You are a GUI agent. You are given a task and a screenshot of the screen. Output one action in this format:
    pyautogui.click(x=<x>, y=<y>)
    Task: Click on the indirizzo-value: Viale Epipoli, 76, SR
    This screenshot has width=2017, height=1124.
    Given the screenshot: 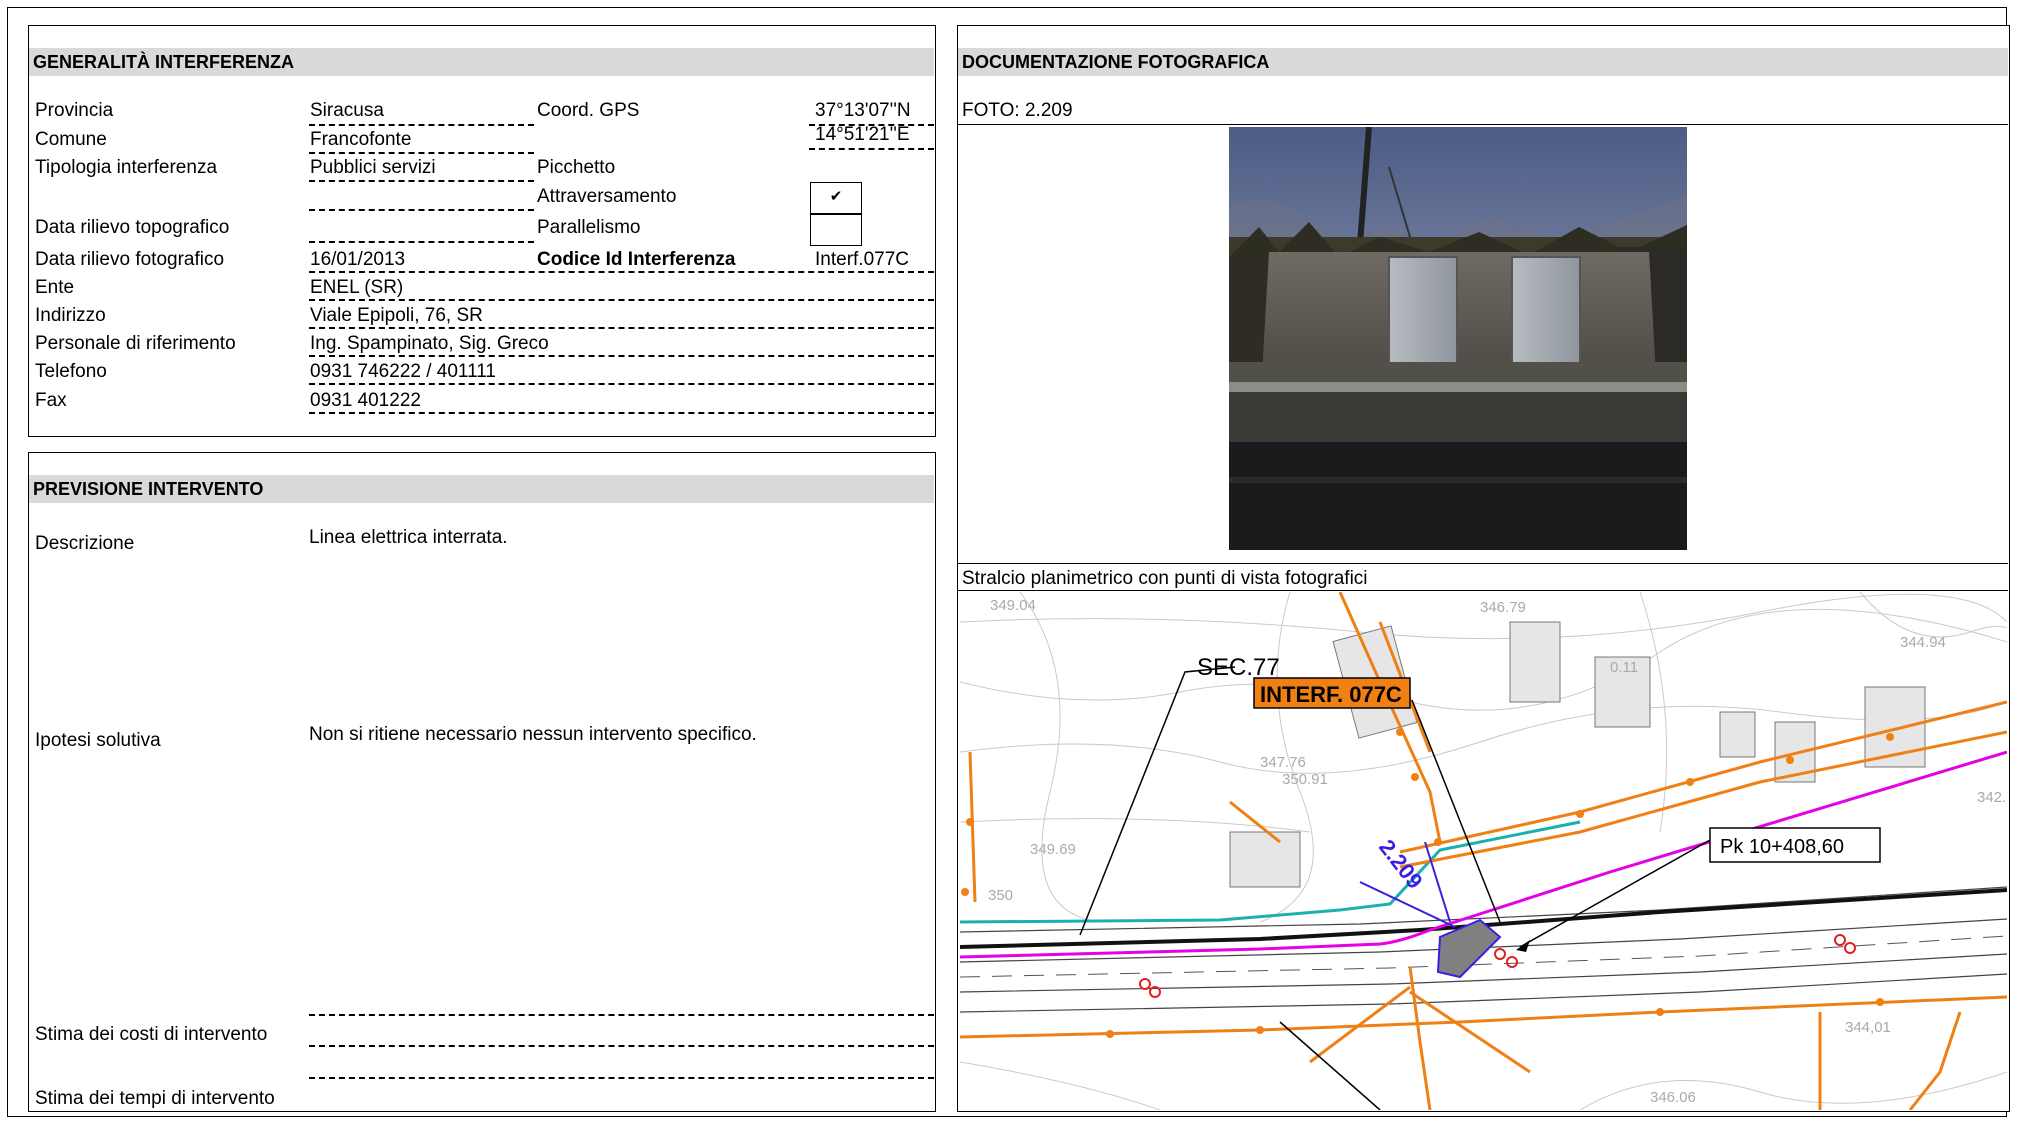 What is the action you would take?
    pyautogui.click(x=396, y=315)
    